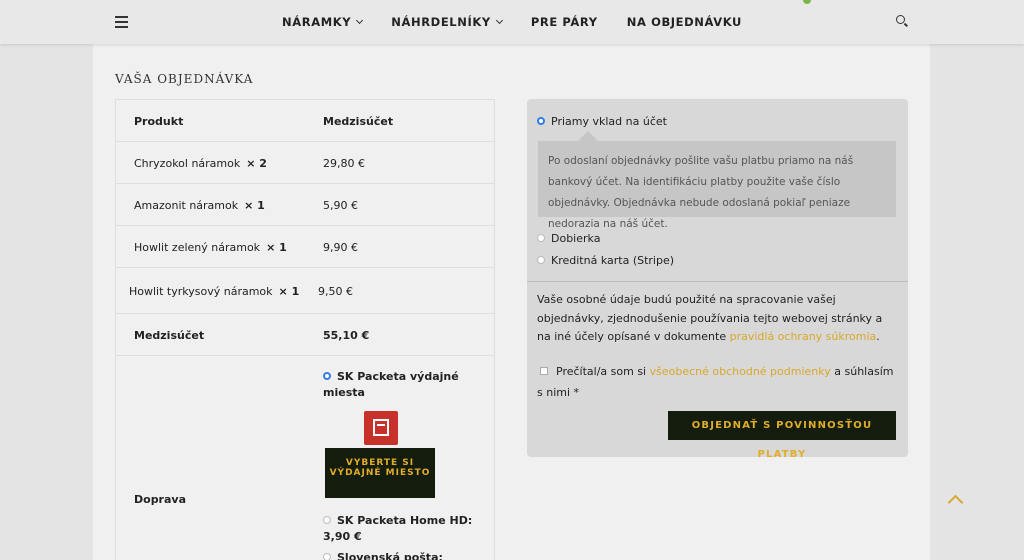 This screenshot has height=560, width=1024. What do you see at coordinates (605, 260) in the screenshot?
I see `payment-option-stripe: Kreditná karta (Stripe)` at bounding box center [605, 260].